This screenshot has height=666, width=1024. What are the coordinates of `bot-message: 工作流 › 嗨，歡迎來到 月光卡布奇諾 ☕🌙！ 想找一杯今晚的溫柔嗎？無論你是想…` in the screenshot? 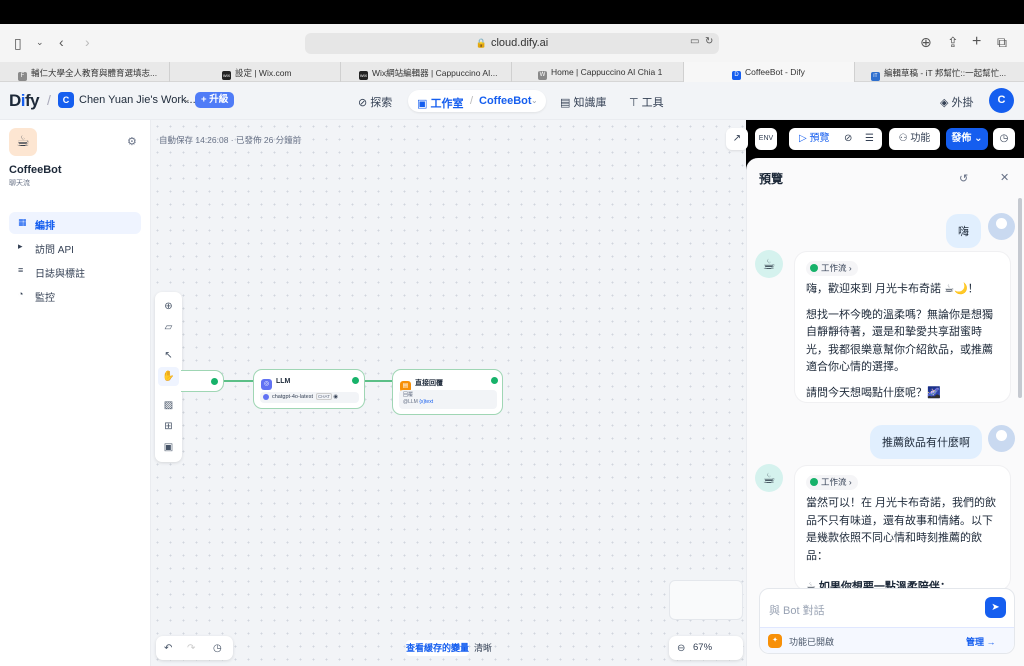 It's located at (902, 327).